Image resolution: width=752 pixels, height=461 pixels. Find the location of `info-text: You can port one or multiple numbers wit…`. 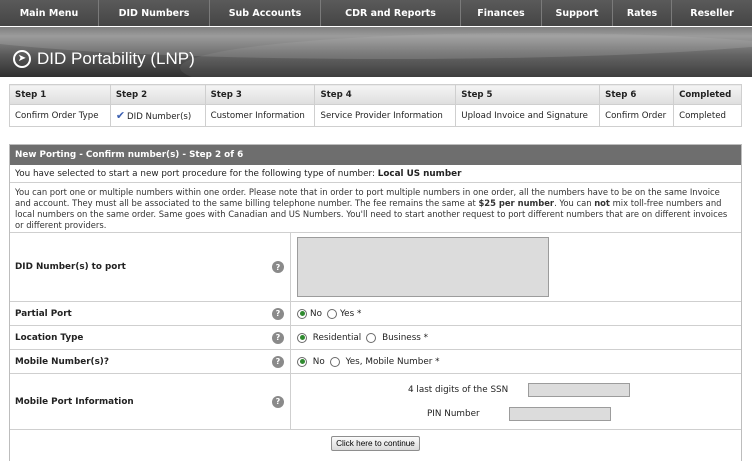

info-text: You can port one or multiple numbers wit… is located at coordinates (375, 208).